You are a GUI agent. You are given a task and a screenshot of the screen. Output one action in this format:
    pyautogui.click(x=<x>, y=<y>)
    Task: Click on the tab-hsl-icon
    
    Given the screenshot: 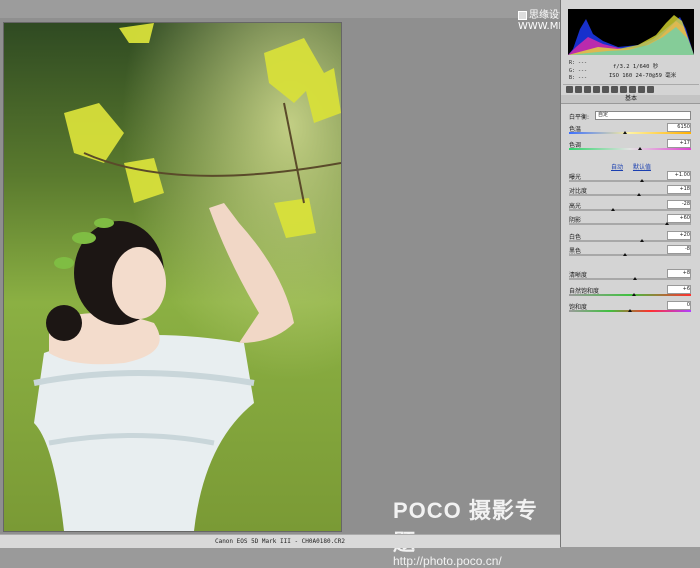 What is the action you would take?
    pyautogui.click(x=596, y=89)
    